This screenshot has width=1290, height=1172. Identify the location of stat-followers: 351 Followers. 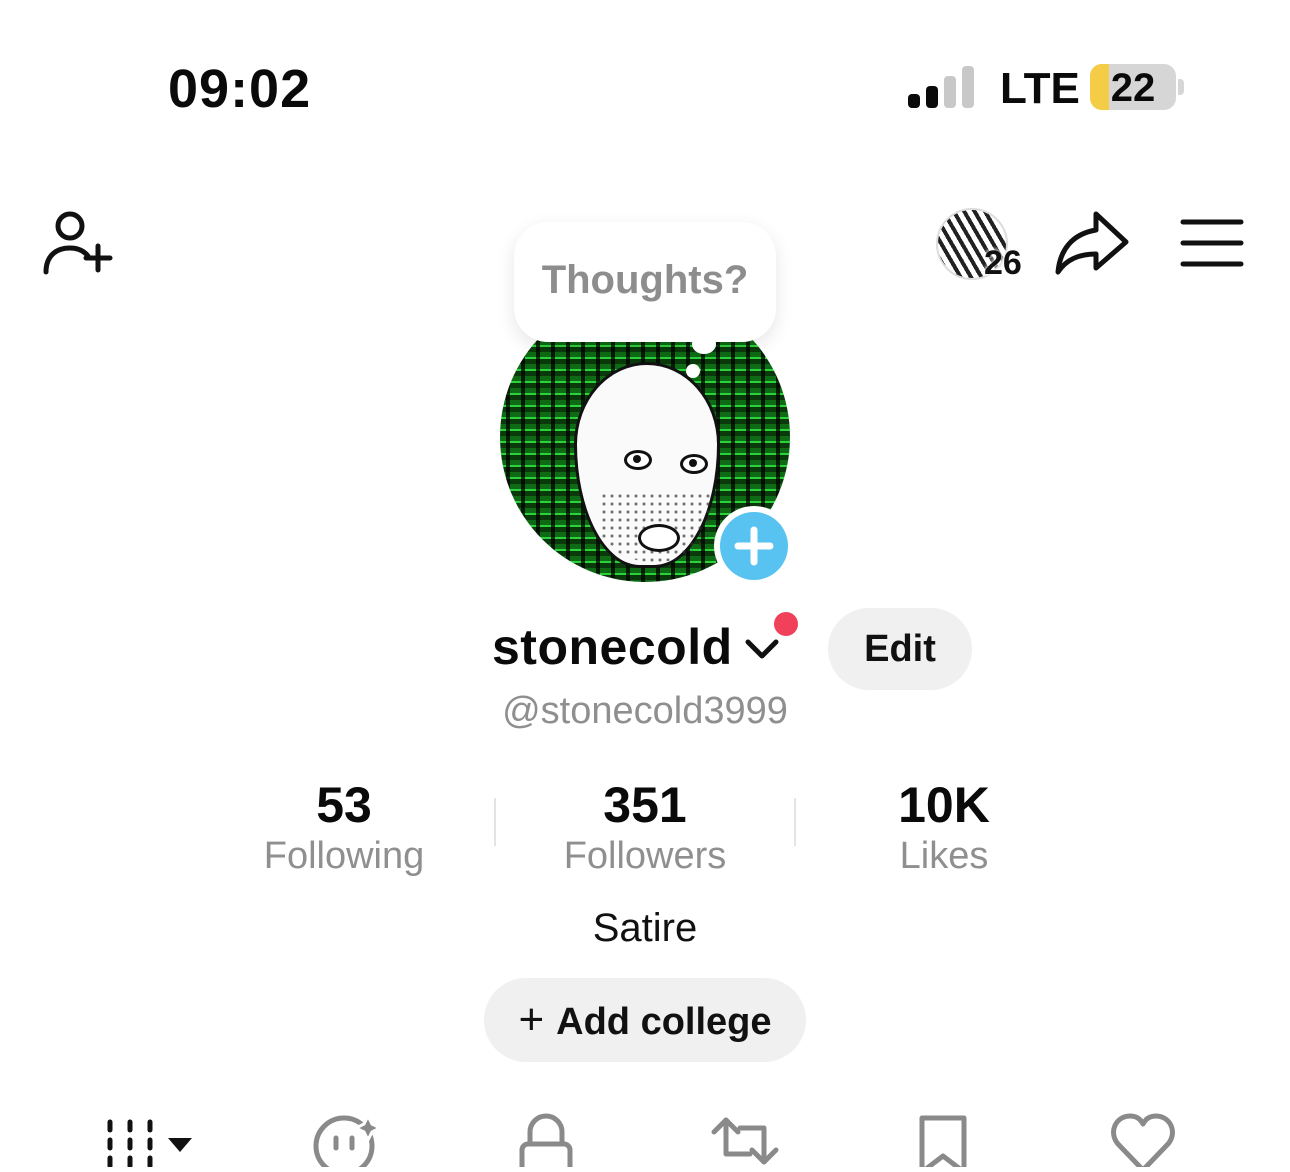
(645, 828).